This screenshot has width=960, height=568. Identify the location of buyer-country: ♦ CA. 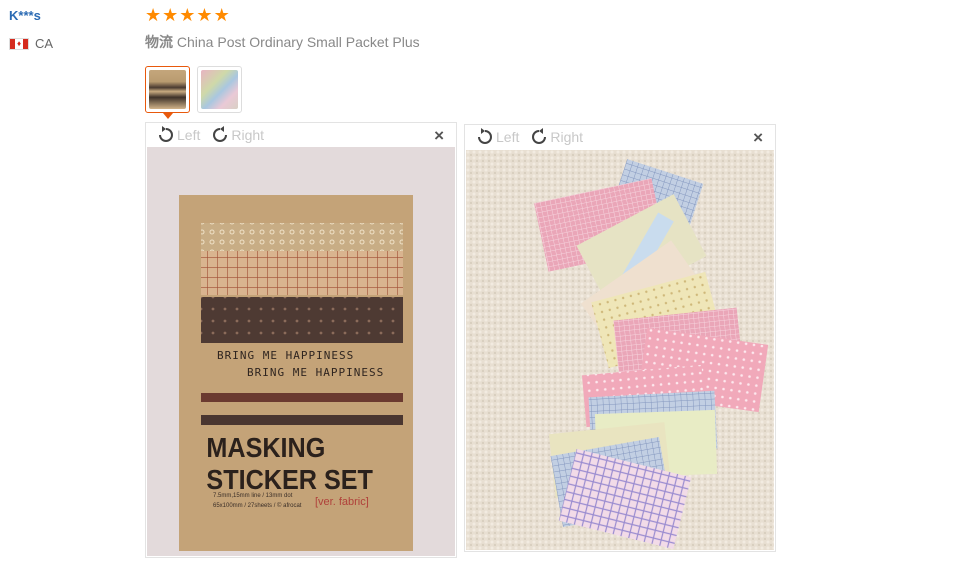
(31, 43).